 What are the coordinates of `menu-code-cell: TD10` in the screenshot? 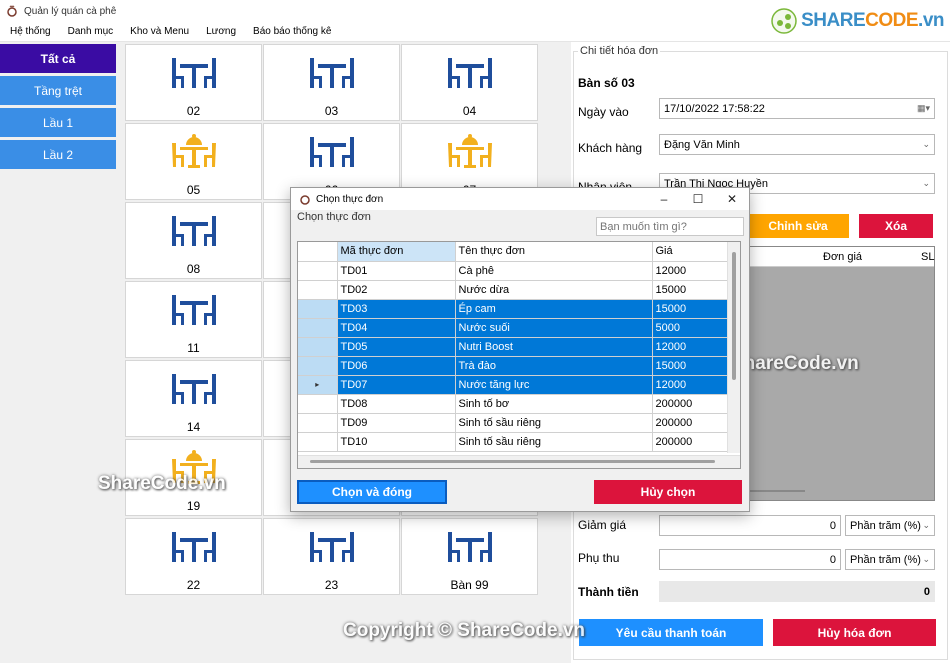 It's located at (396, 442).